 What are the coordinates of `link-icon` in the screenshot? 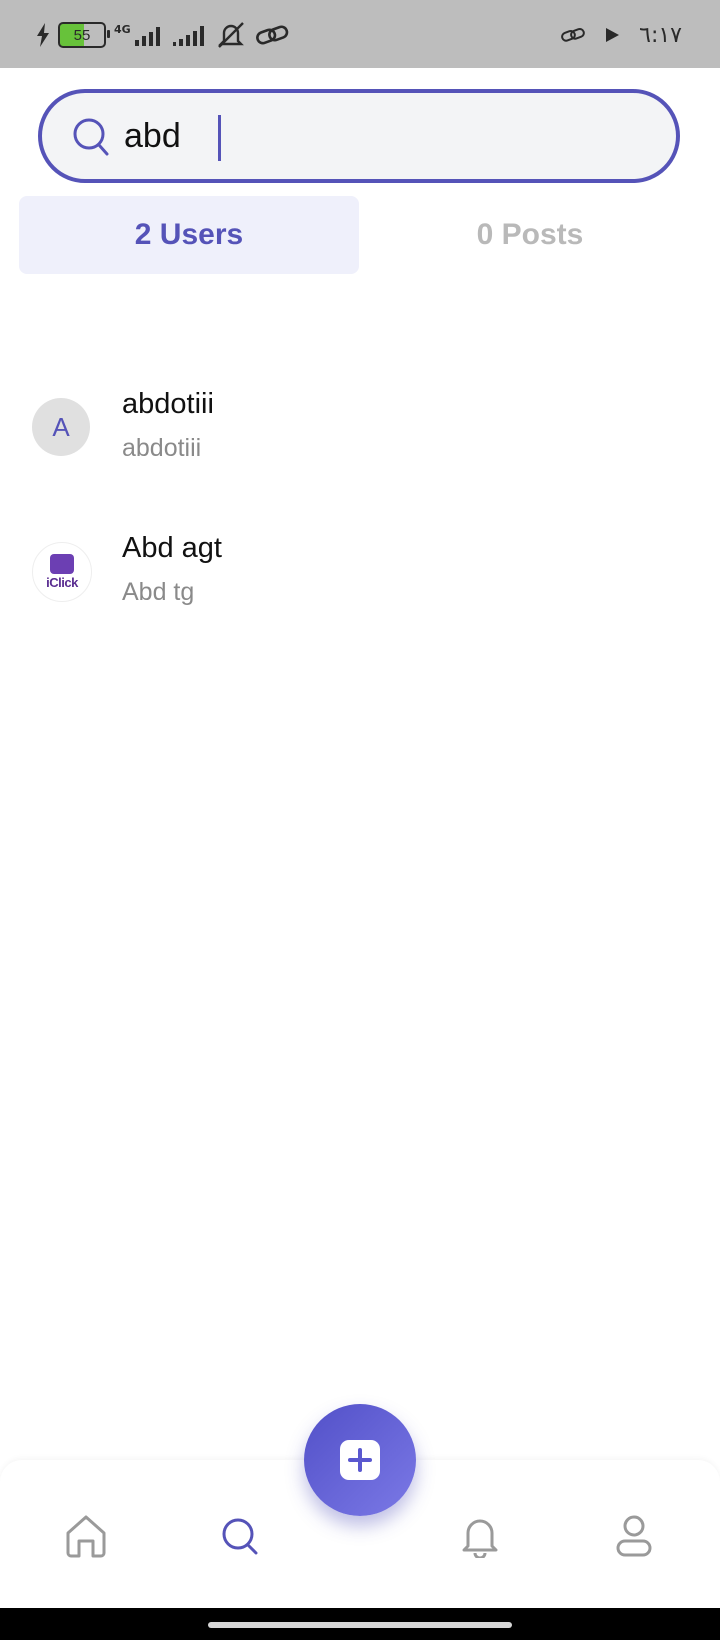 It's located at (271, 35).